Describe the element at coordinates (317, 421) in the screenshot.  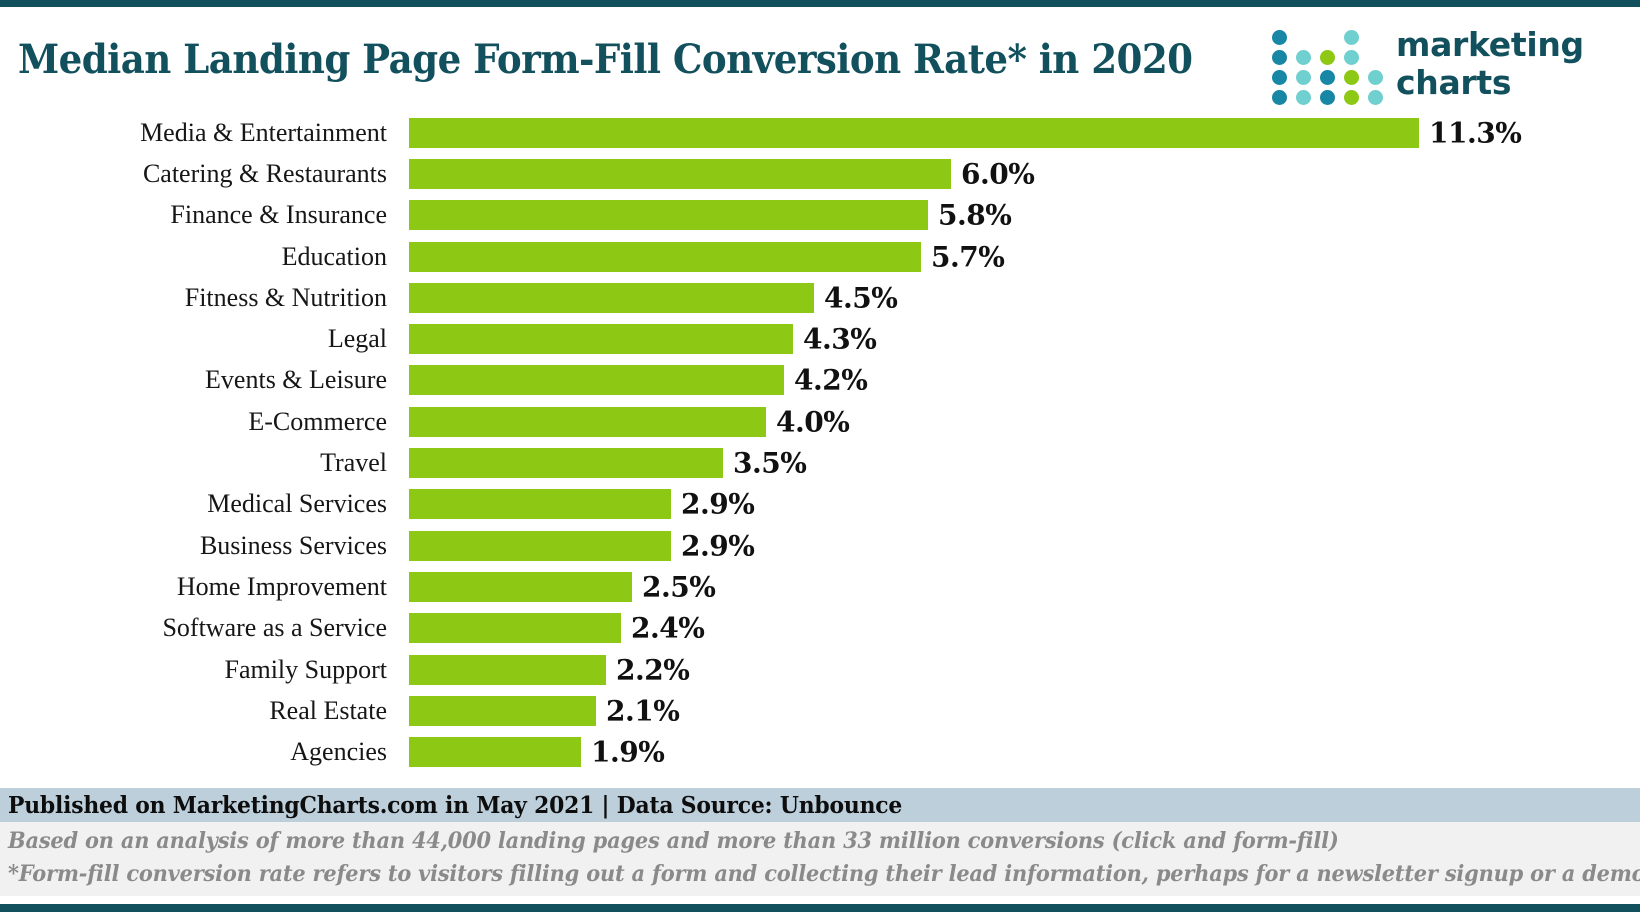
I see `category-label: E-Commerce` at that location.